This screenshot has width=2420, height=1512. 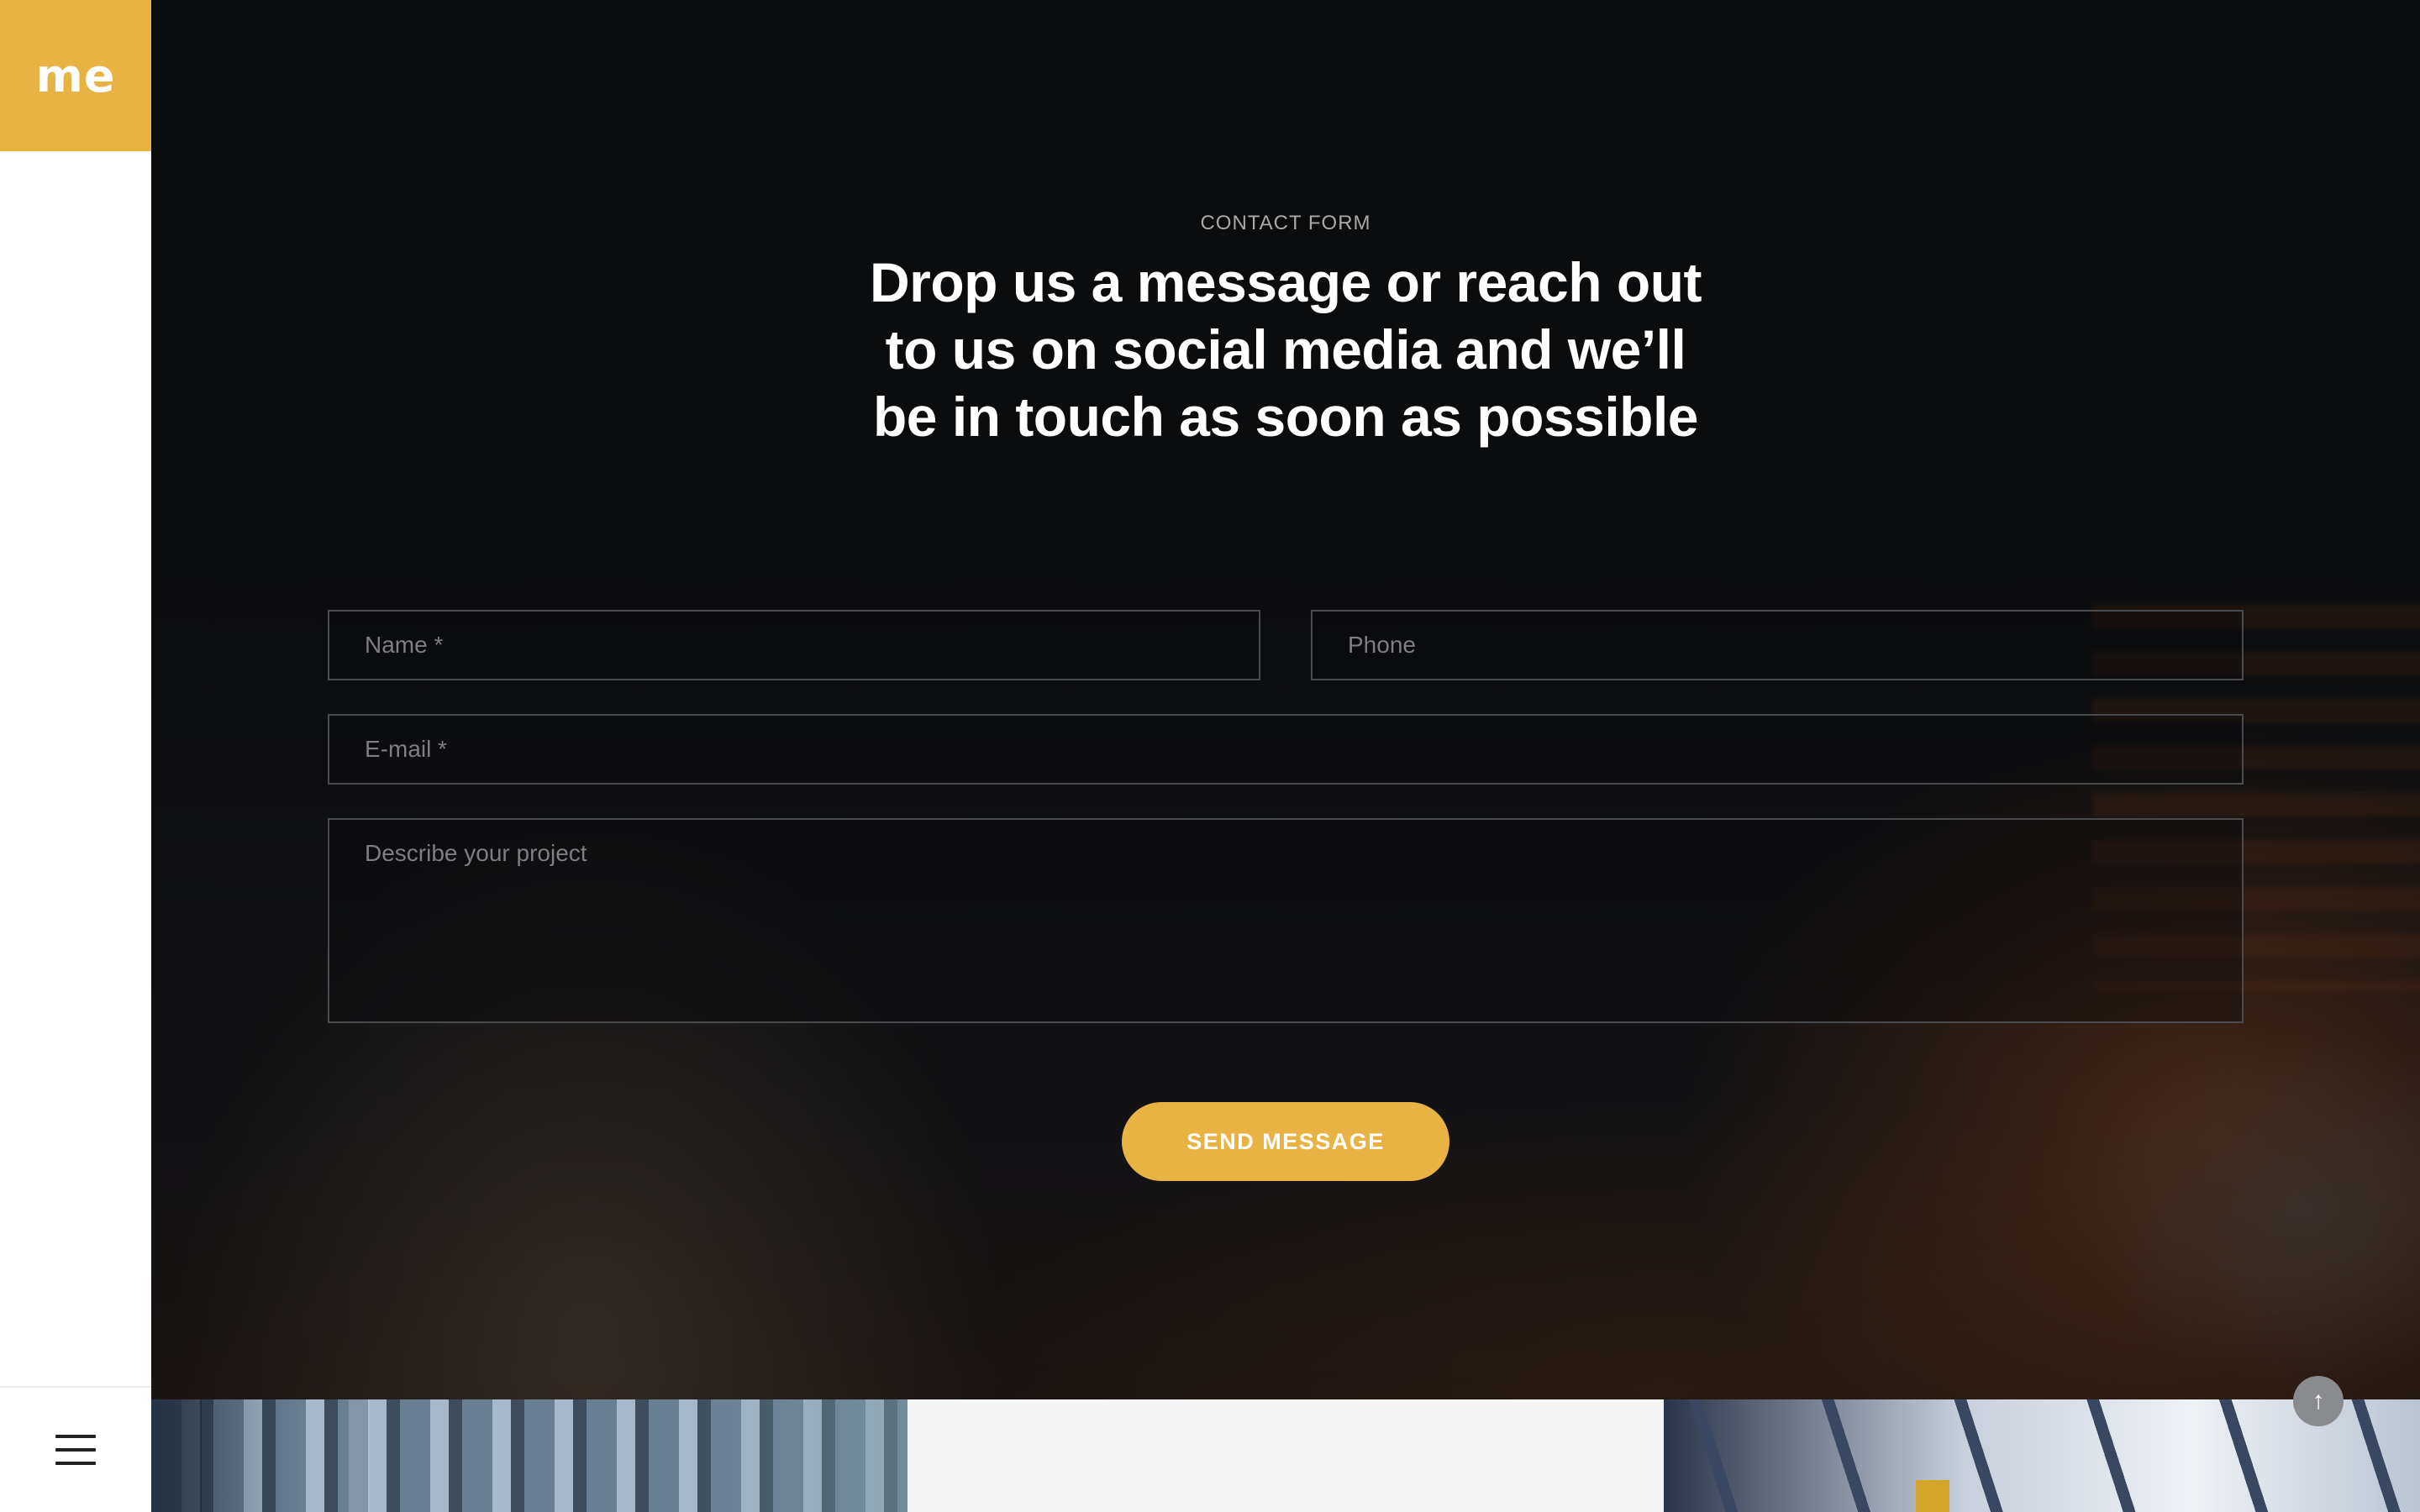 What do you see at coordinates (529, 1455) in the screenshot?
I see `gallery-image-building` at bounding box center [529, 1455].